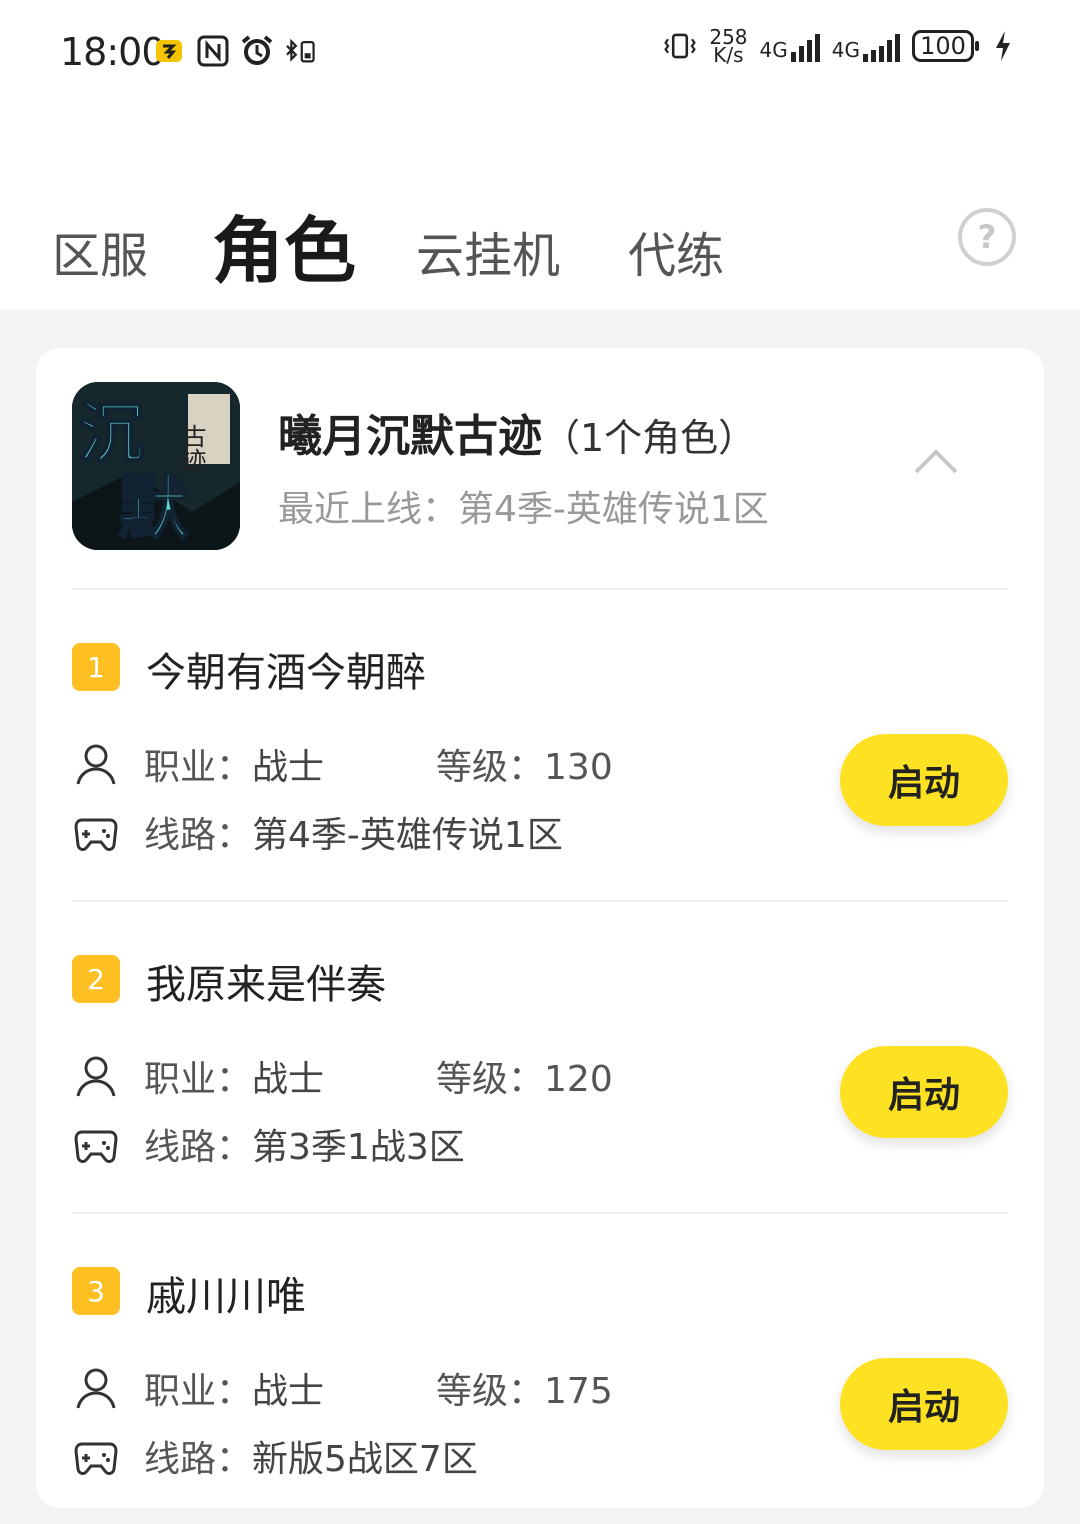  I want to click on charging-icon, so click(1003, 46).